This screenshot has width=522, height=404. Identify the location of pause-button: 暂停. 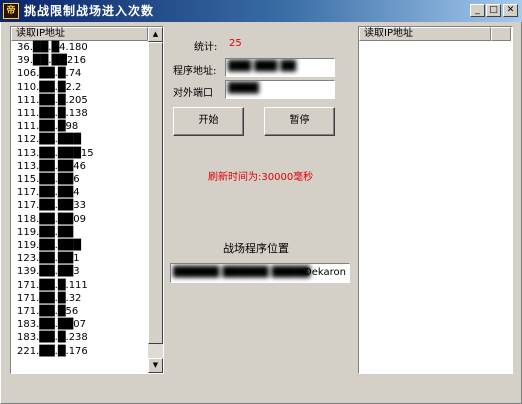
(299, 121).